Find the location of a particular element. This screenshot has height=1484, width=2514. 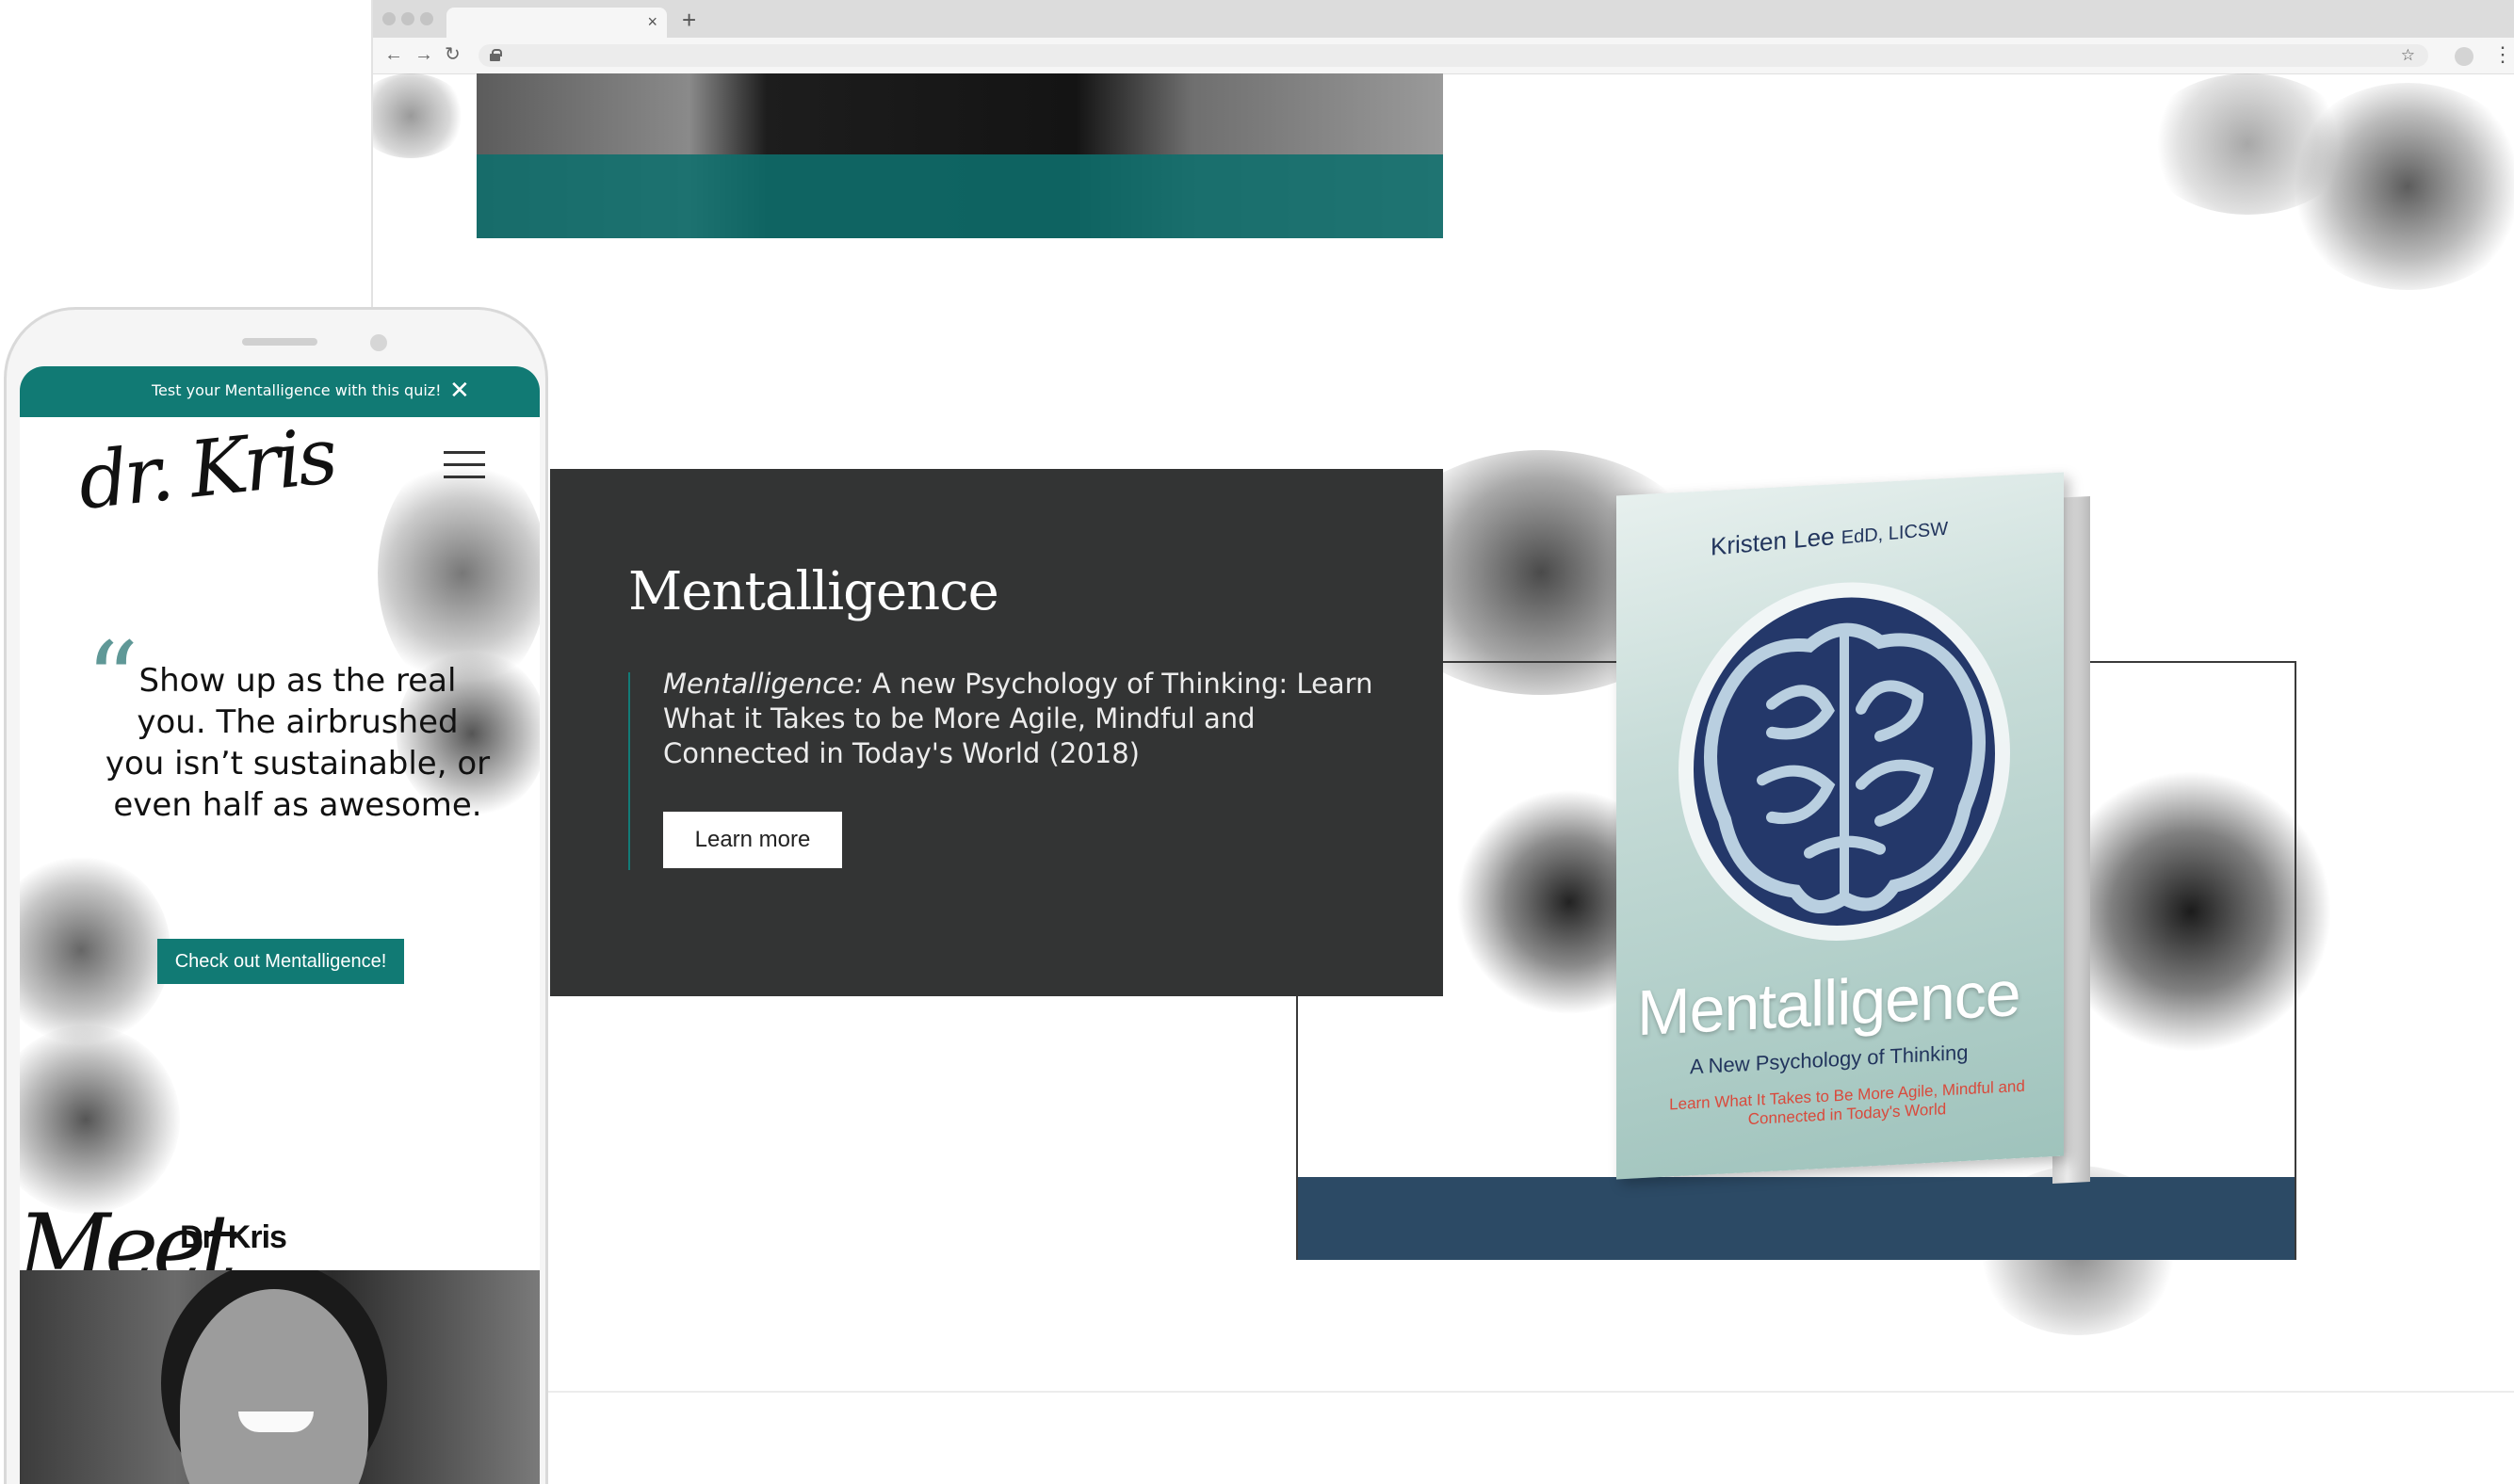

portrait-photo is located at coordinates (280, 1377).